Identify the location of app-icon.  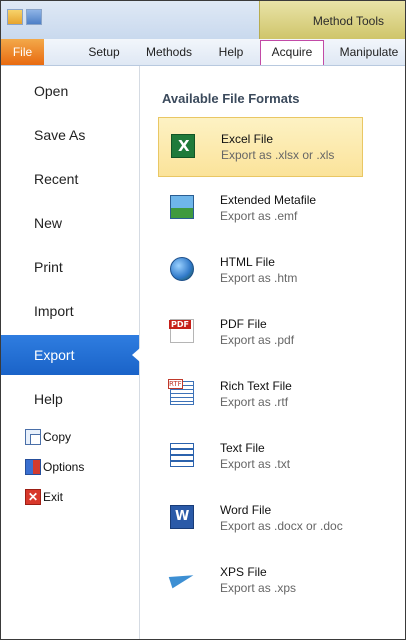
(15, 17).